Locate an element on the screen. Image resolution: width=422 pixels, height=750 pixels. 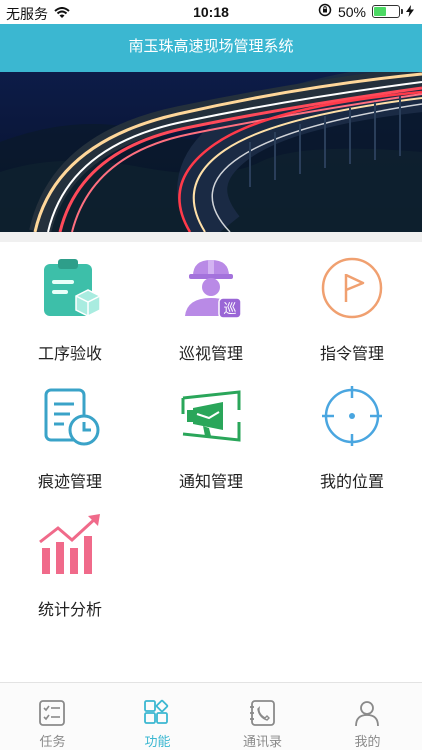
task-list-icon is located at coordinates (52, 713).